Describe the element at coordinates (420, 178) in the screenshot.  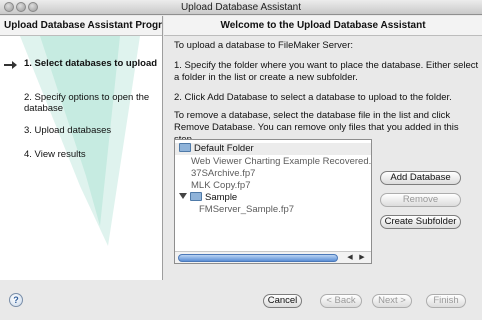
I see `add-database-button: Add Database` at that location.